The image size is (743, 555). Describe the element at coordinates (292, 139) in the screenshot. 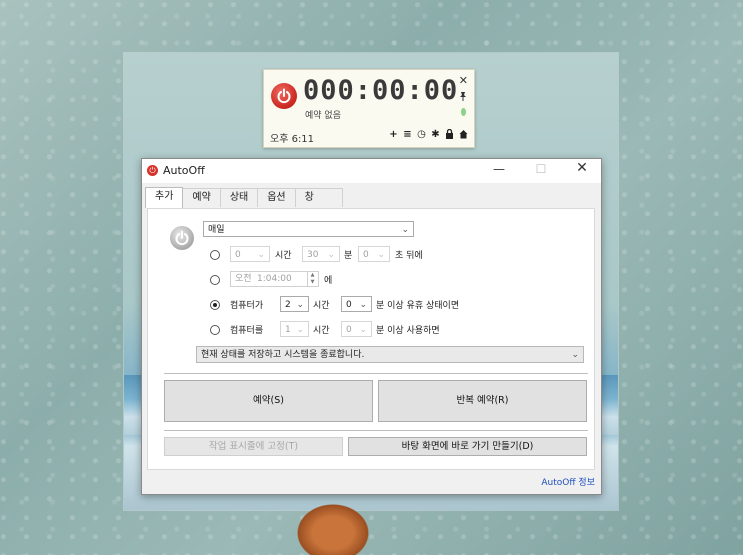

I see `current-time: 오후 6:11` at that location.